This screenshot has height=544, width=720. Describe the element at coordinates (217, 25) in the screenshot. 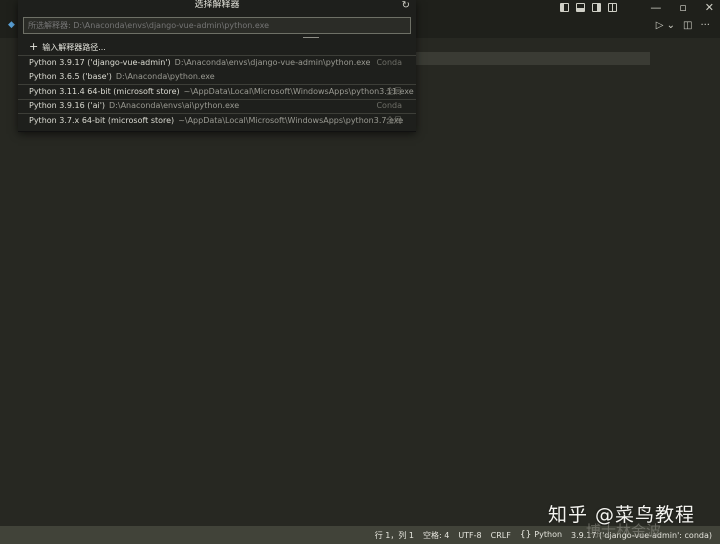

I see `interpreter-filter-input` at that location.